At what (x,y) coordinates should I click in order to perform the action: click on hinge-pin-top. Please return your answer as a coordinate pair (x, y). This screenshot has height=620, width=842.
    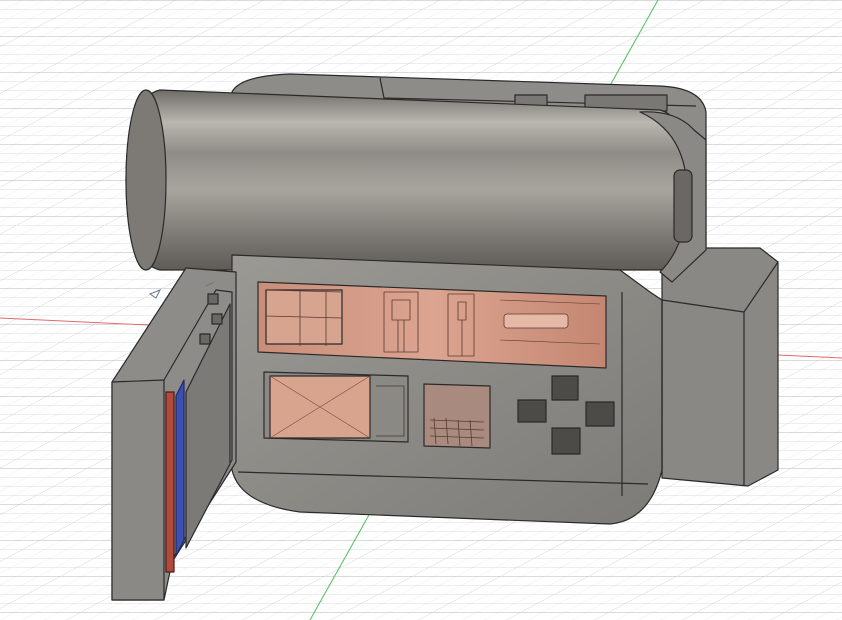
    Looking at the image, I should click on (213, 299).